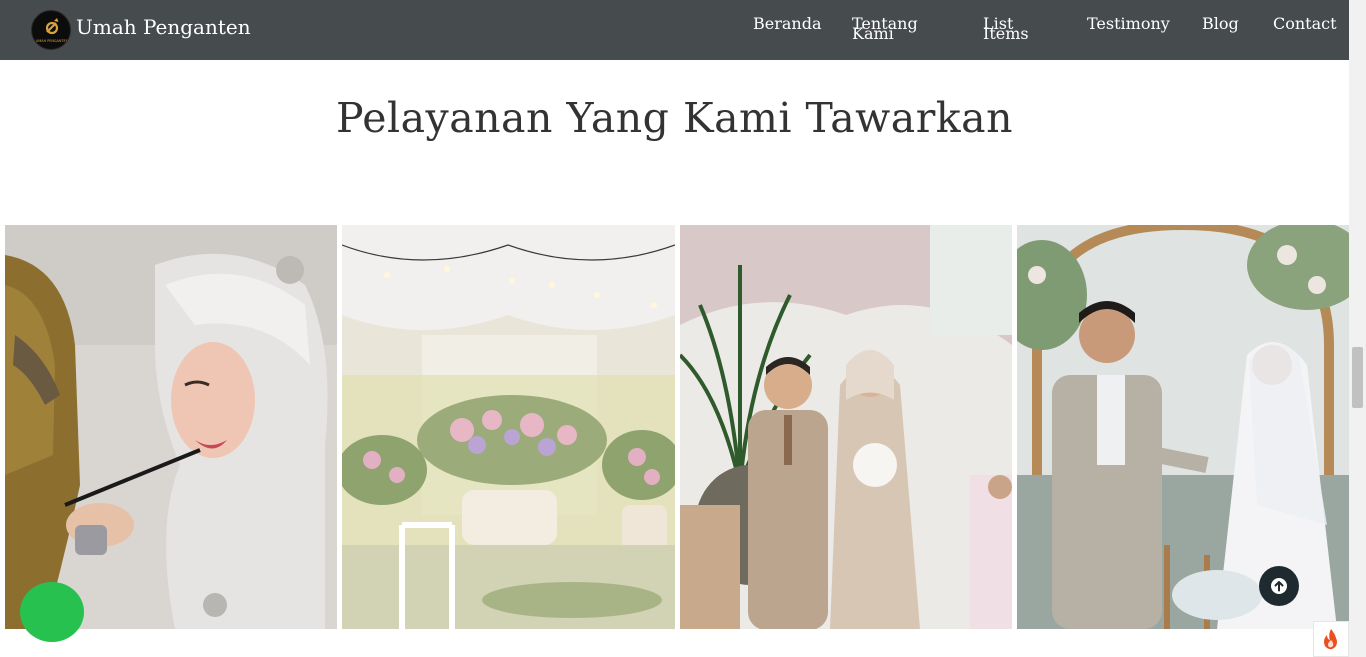 The height and width of the screenshot is (657, 1366). I want to click on scrollbar-thumb, so click(1357, 377).